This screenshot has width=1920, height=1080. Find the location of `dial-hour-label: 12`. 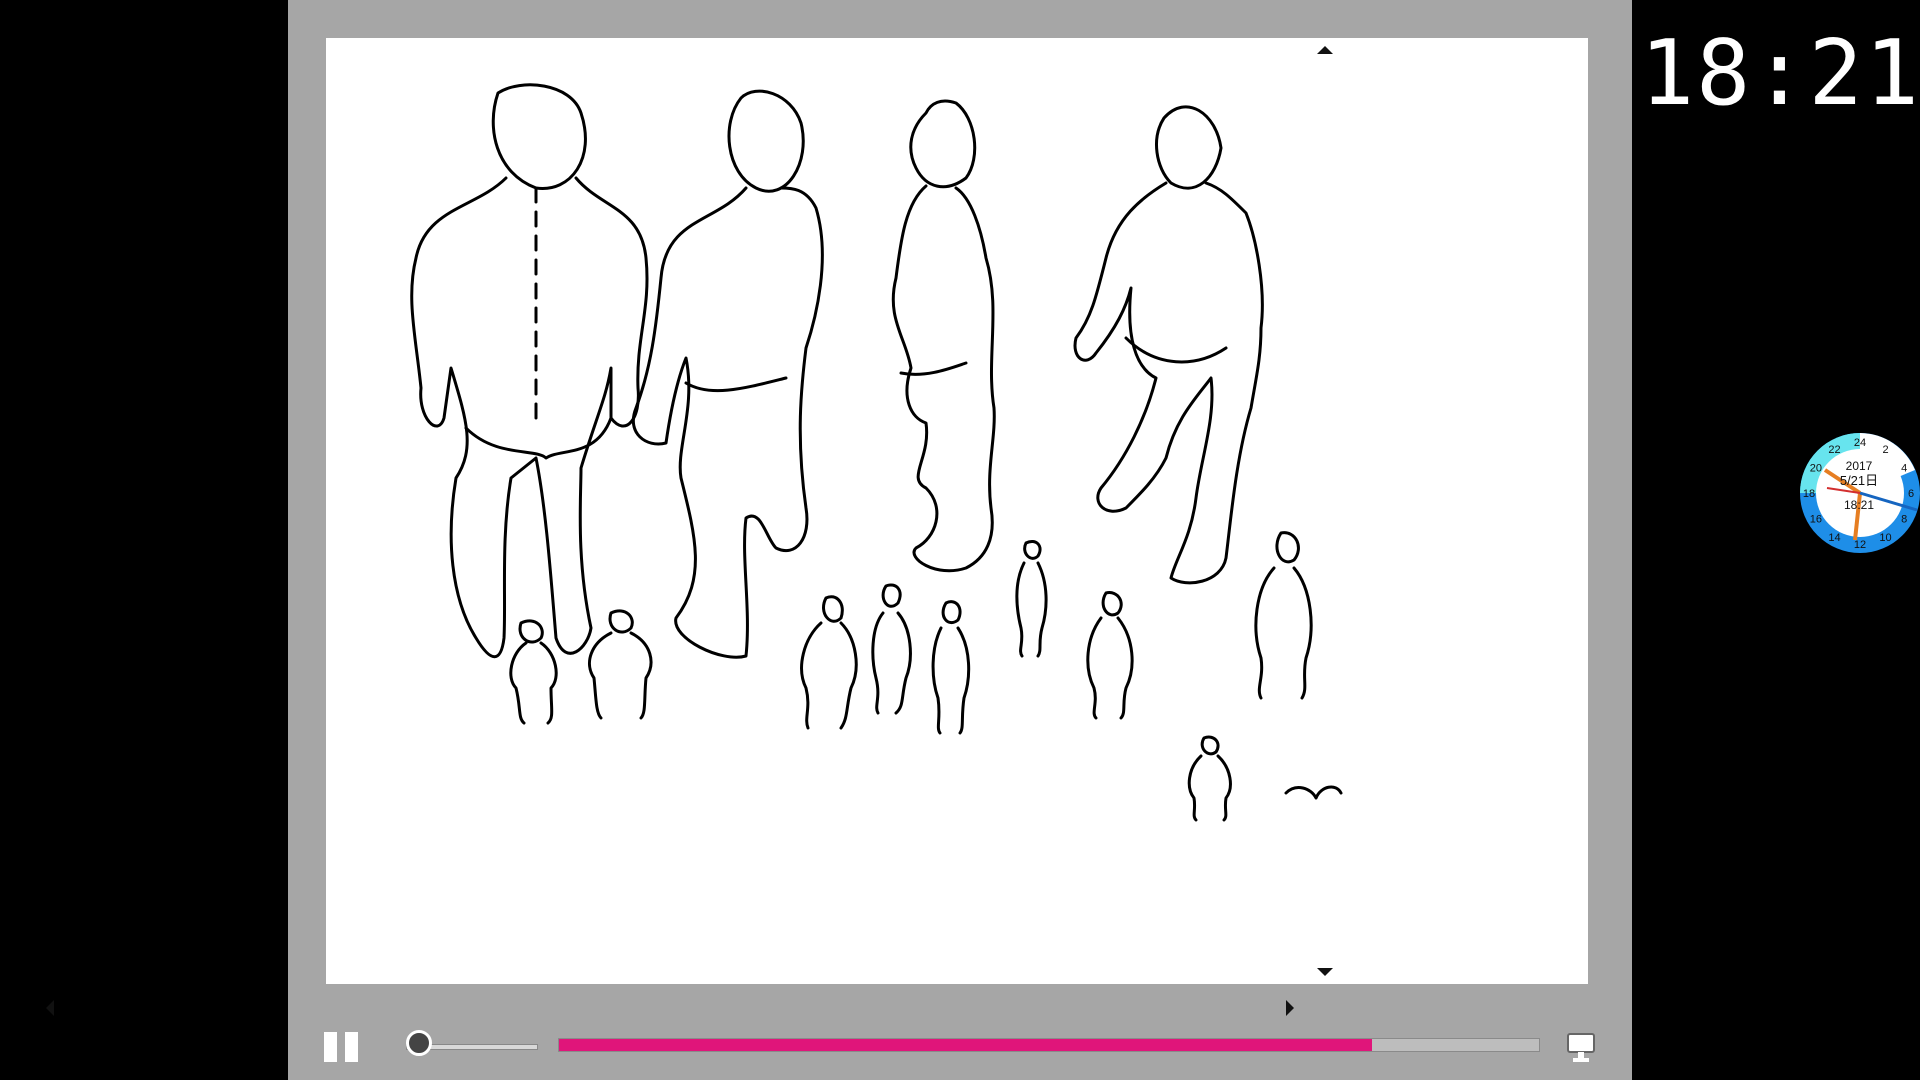

dial-hour-label: 12 is located at coordinates (1860, 545).